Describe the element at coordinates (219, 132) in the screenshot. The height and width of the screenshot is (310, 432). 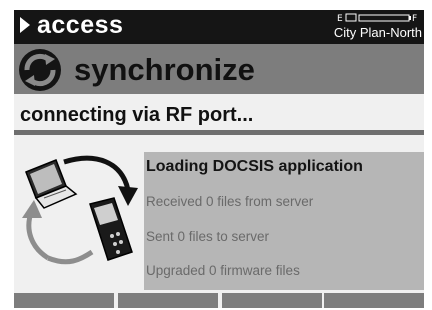
I see `divider` at that location.